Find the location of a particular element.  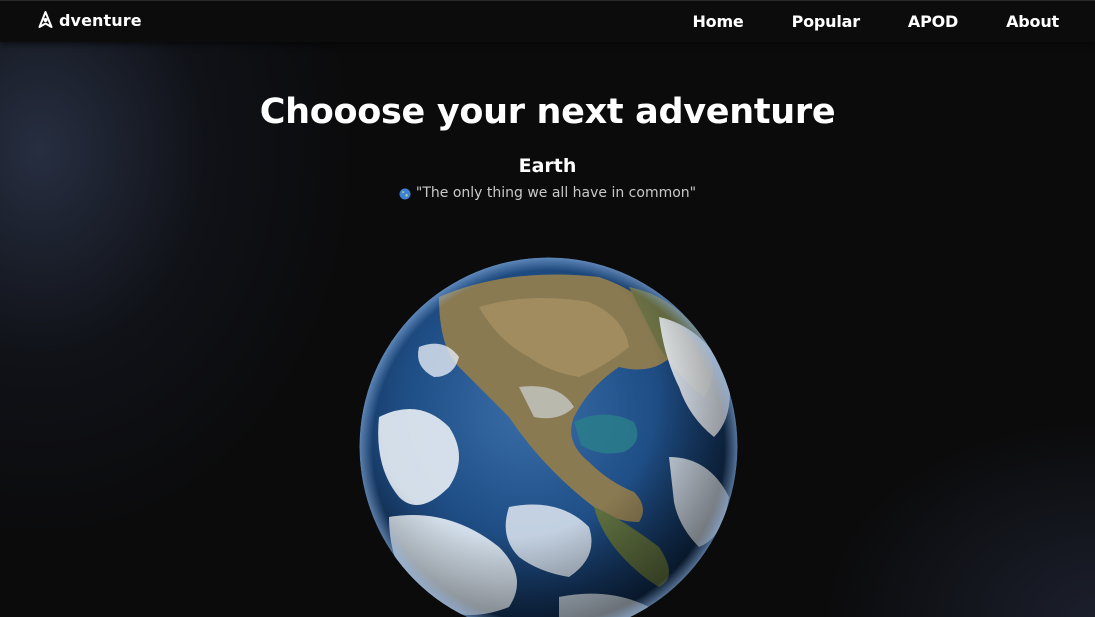

nav-link-about: About is located at coordinates (1032, 21).